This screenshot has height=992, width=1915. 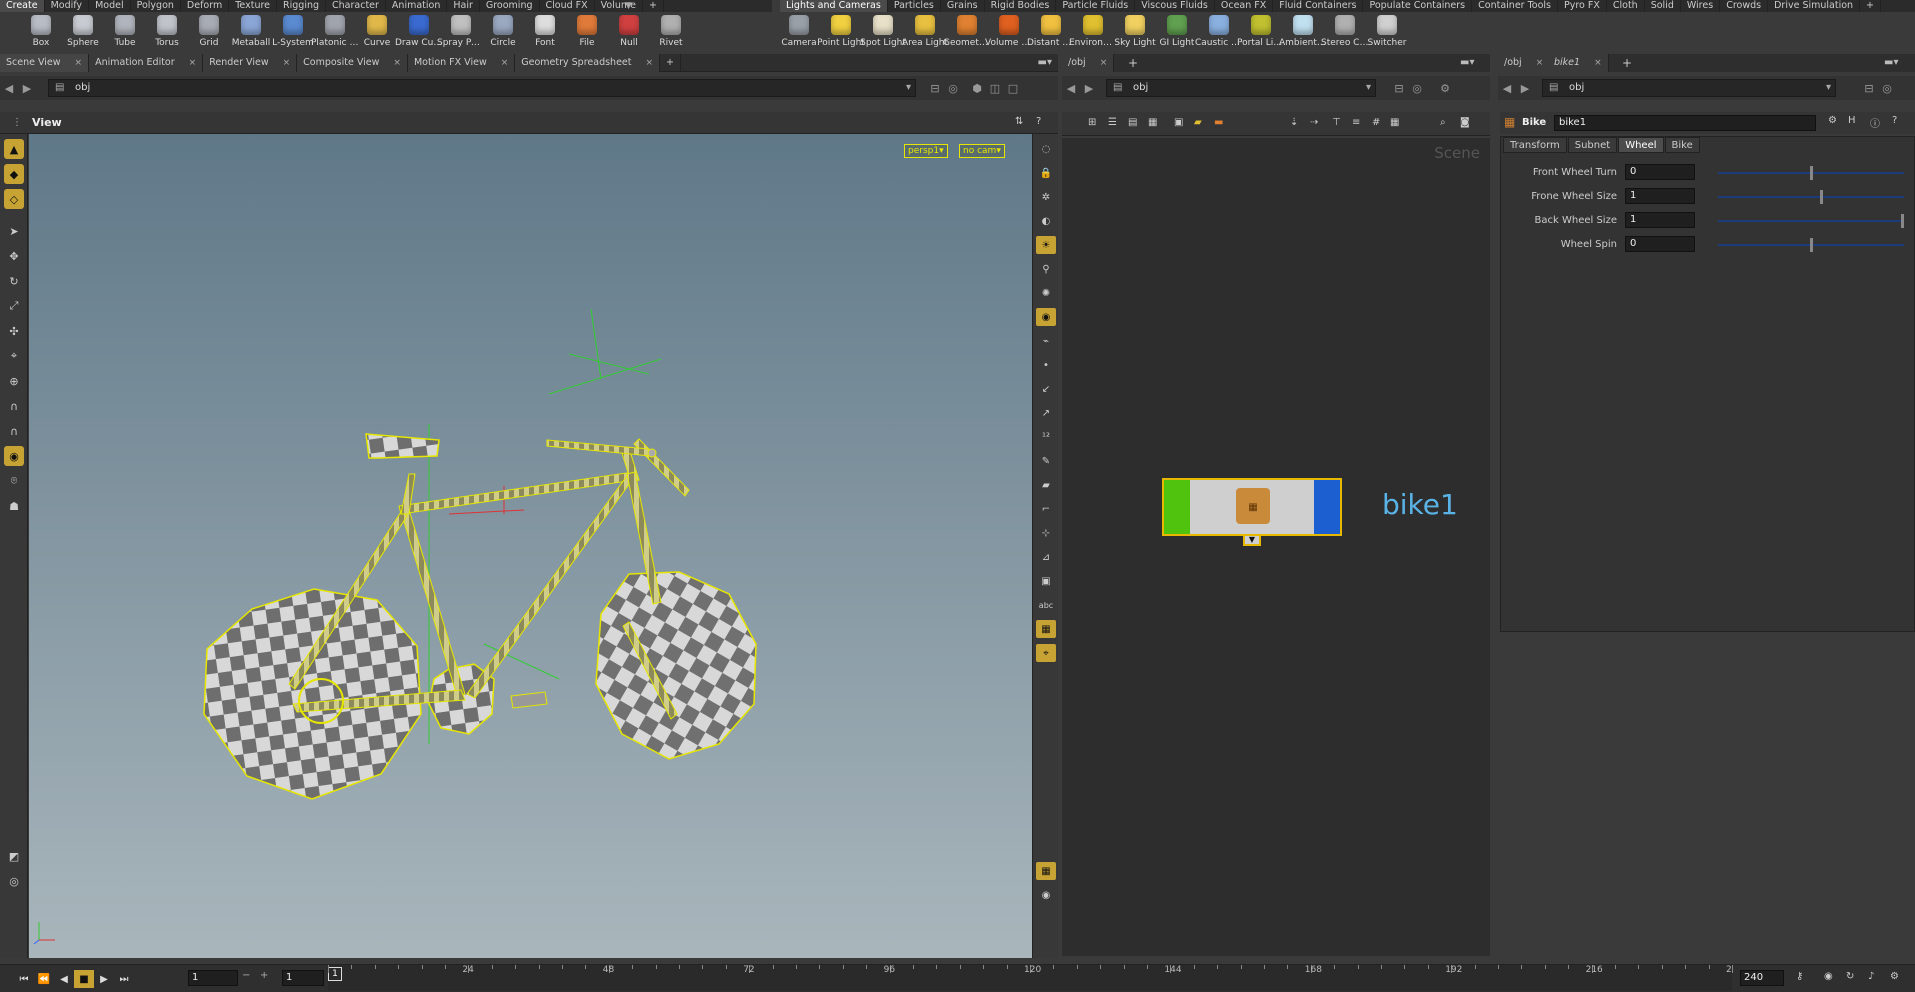 What do you see at coordinates (995, 88) in the screenshot?
I see `display-icon: ◫` at bounding box center [995, 88].